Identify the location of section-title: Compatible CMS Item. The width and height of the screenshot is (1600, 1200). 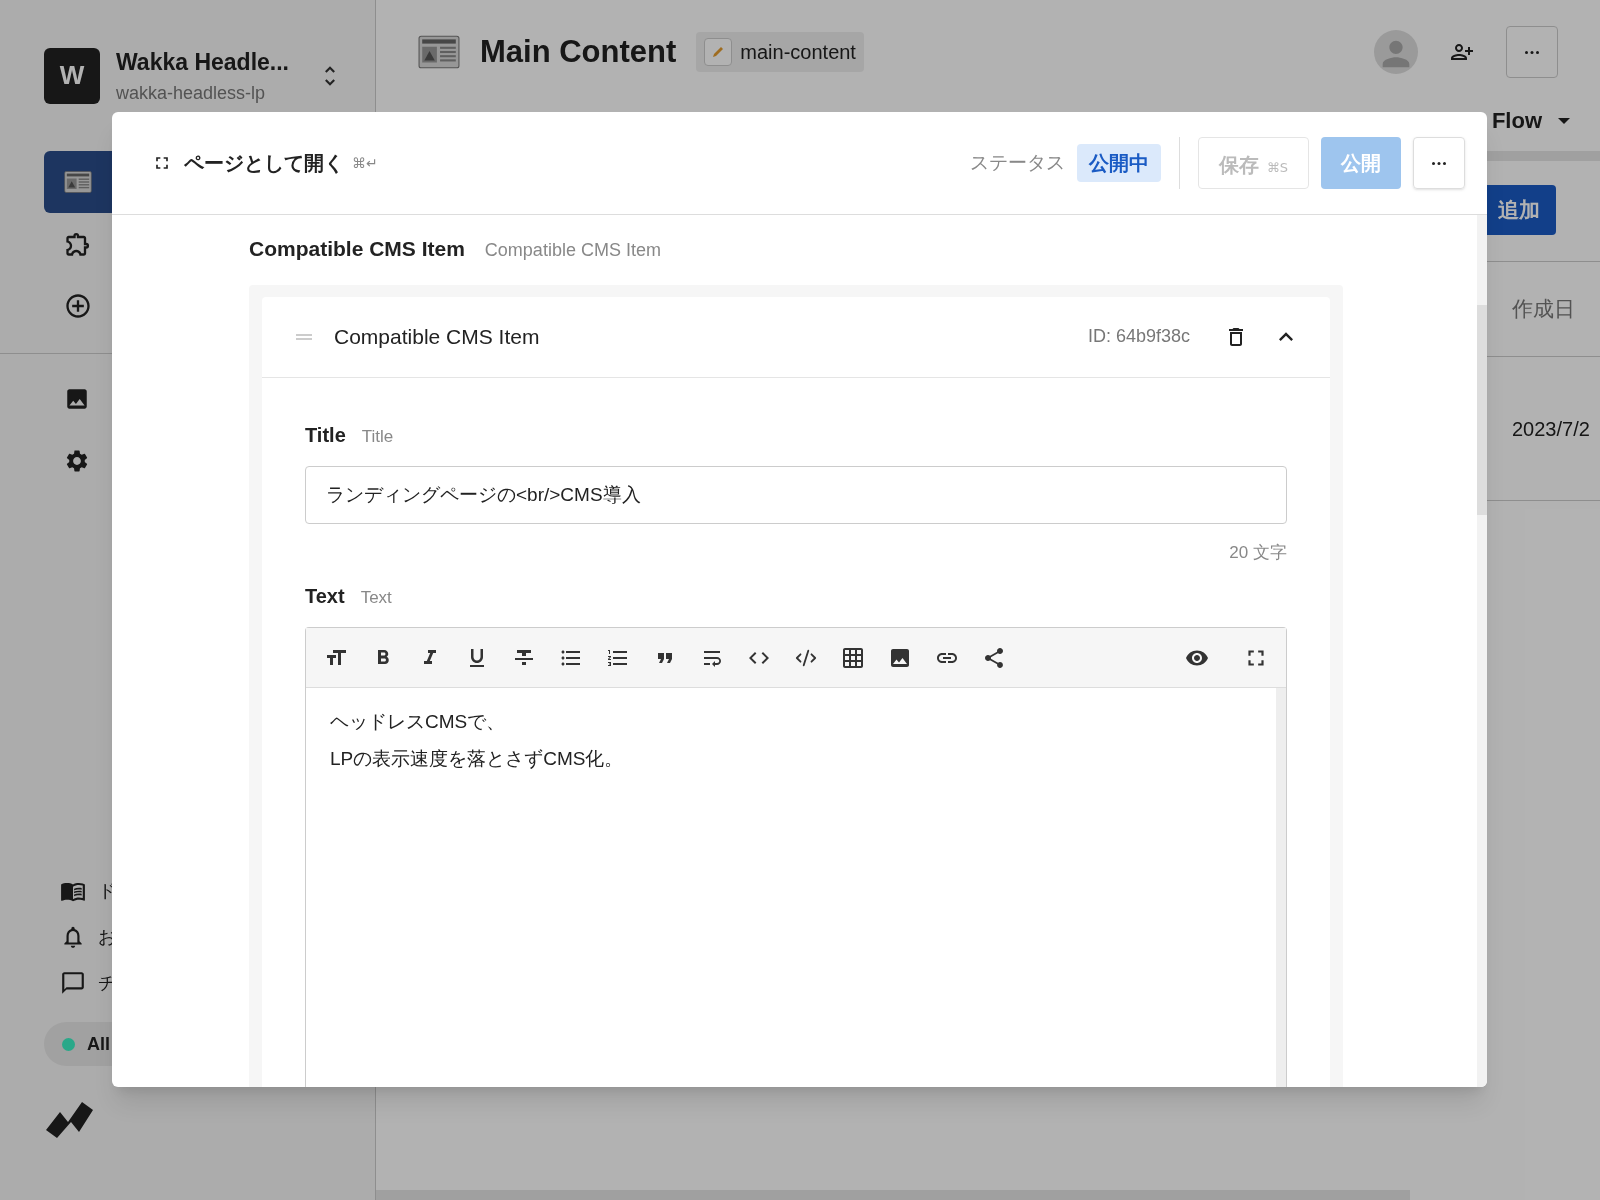
(357, 249).